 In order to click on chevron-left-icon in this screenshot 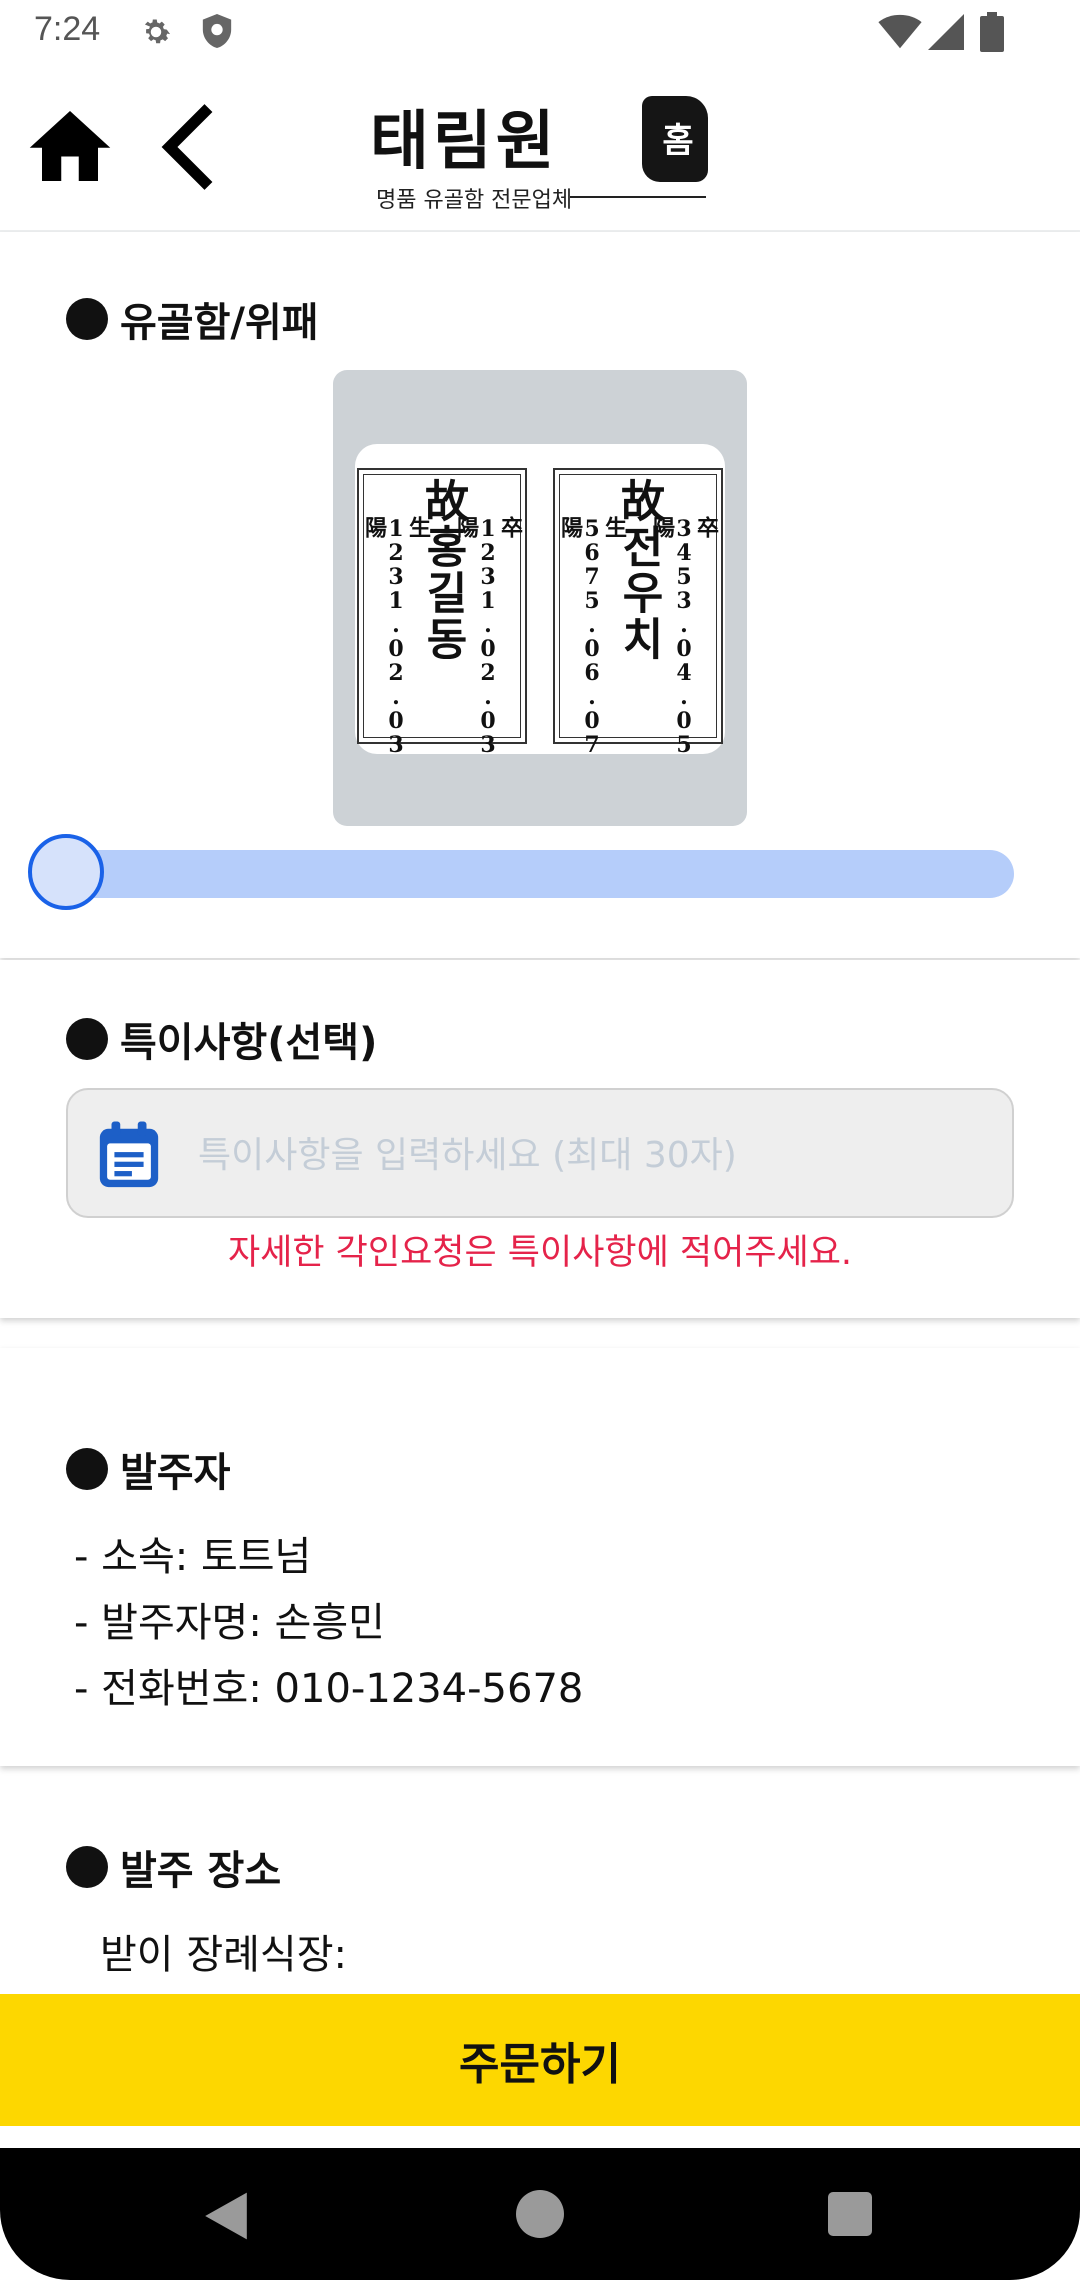, I will do `click(187, 147)`.